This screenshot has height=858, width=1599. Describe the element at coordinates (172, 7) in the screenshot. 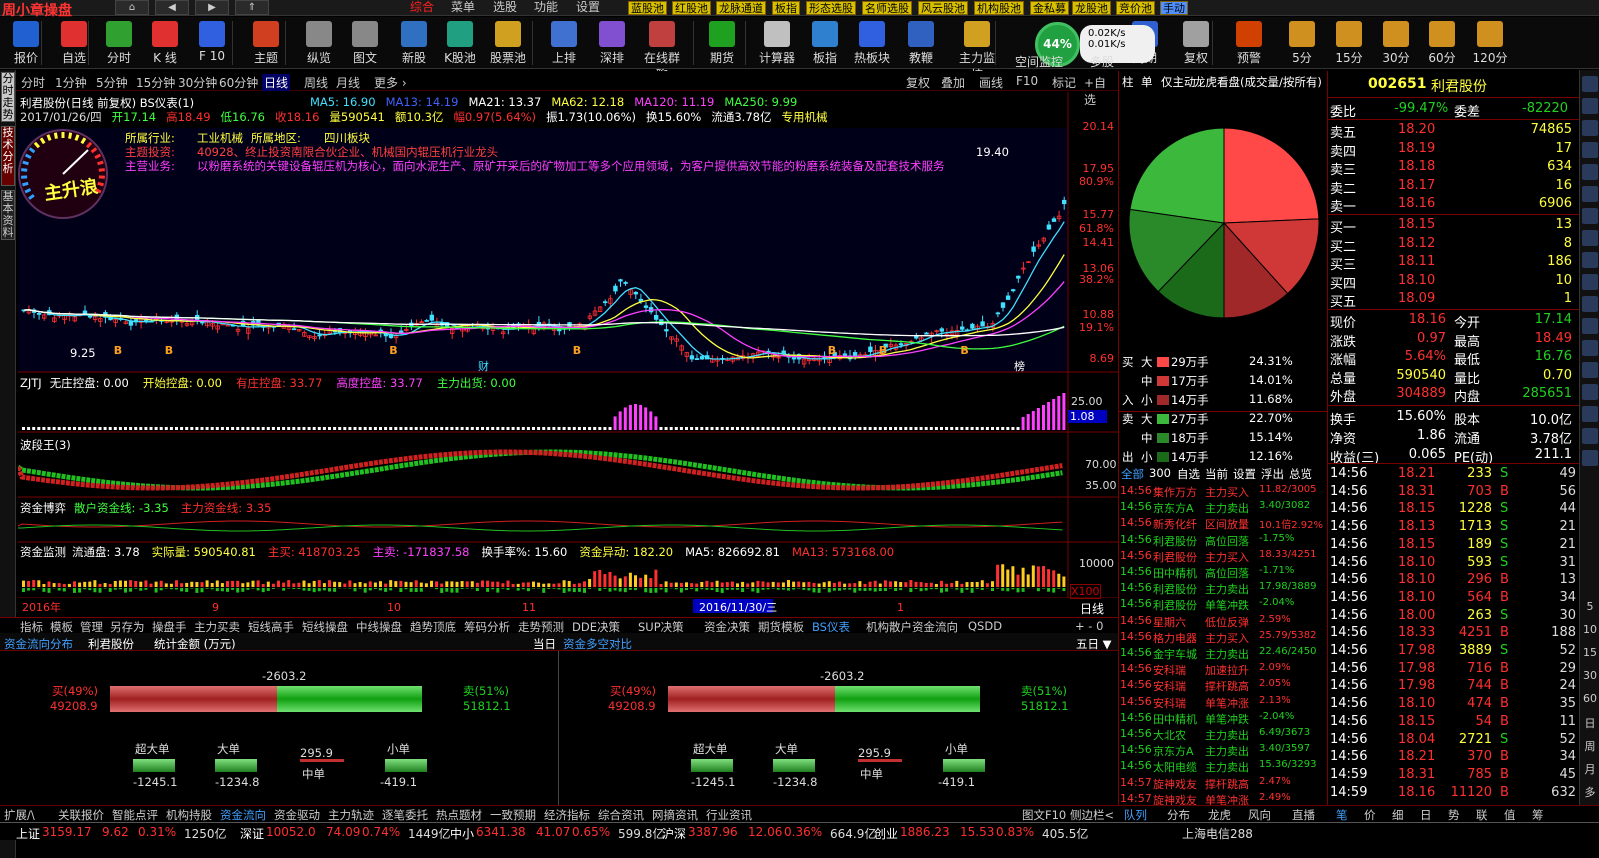

I see `back-icon: ◀` at that location.